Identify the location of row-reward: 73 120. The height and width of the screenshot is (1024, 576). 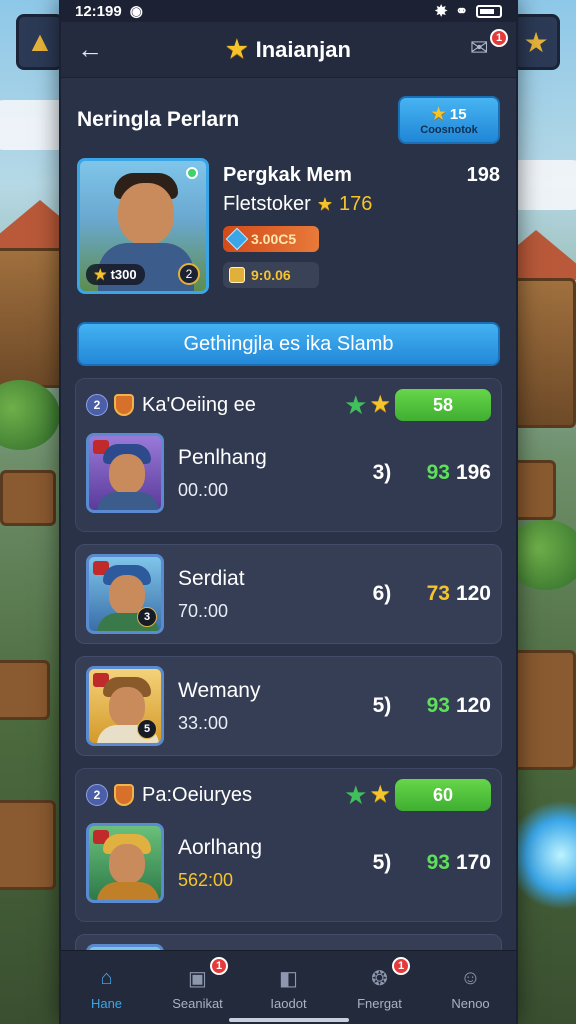
(459, 594).